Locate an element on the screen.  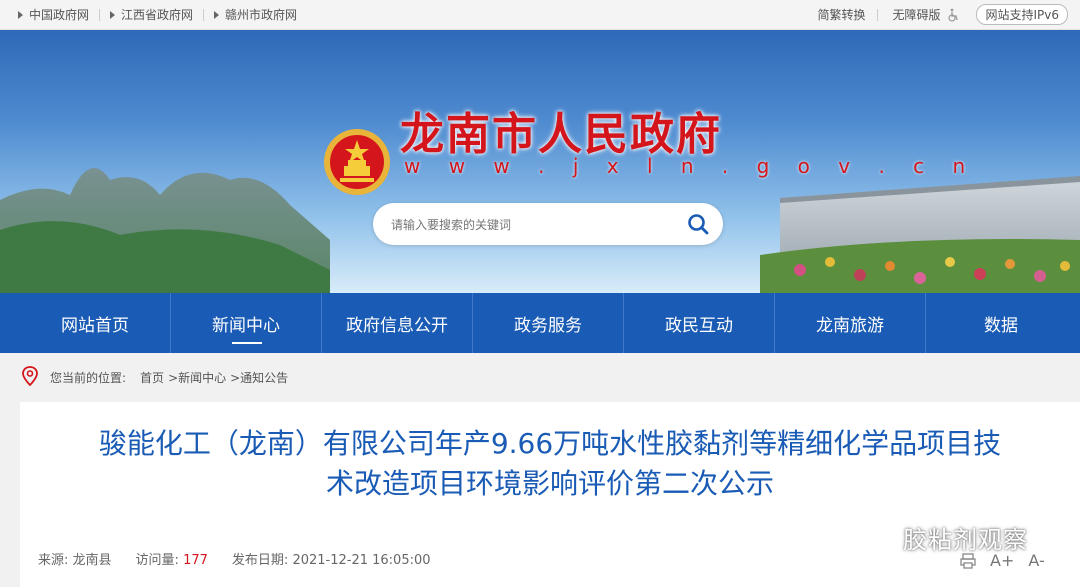
national-emblem-icon is located at coordinates (357, 162).